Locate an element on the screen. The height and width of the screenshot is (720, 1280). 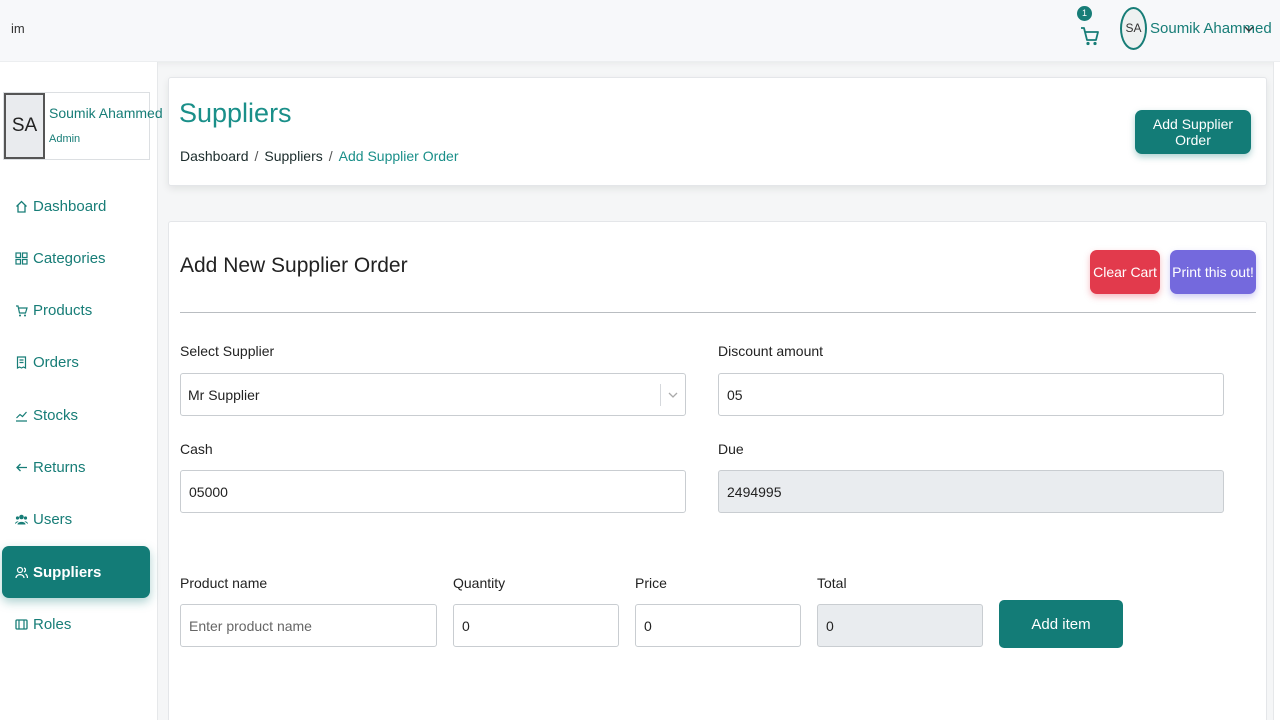
quantity-input is located at coordinates (536, 625).